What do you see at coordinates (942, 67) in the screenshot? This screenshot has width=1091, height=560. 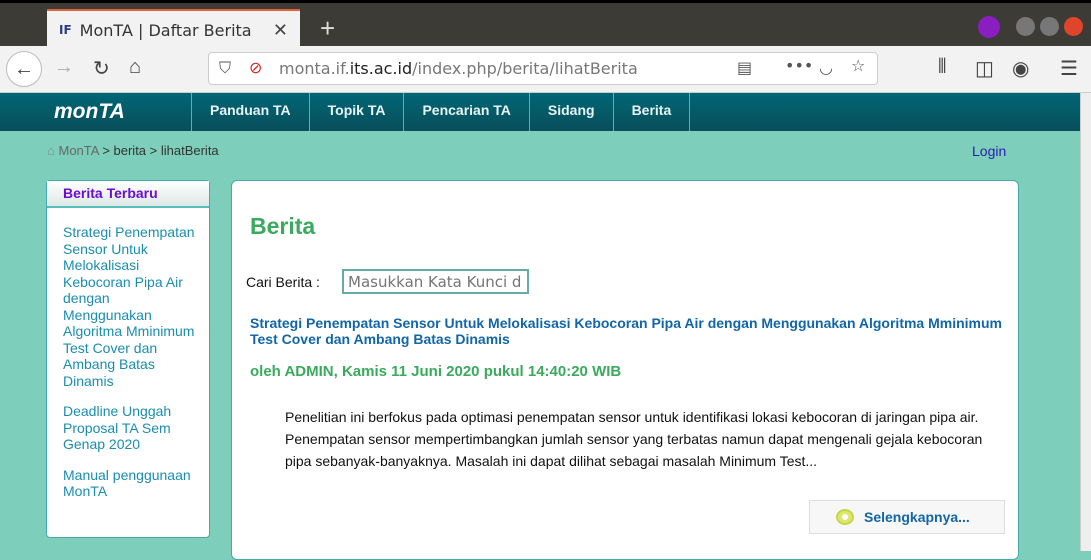 I see `library-icon: ⫴` at bounding box center [942, 67].